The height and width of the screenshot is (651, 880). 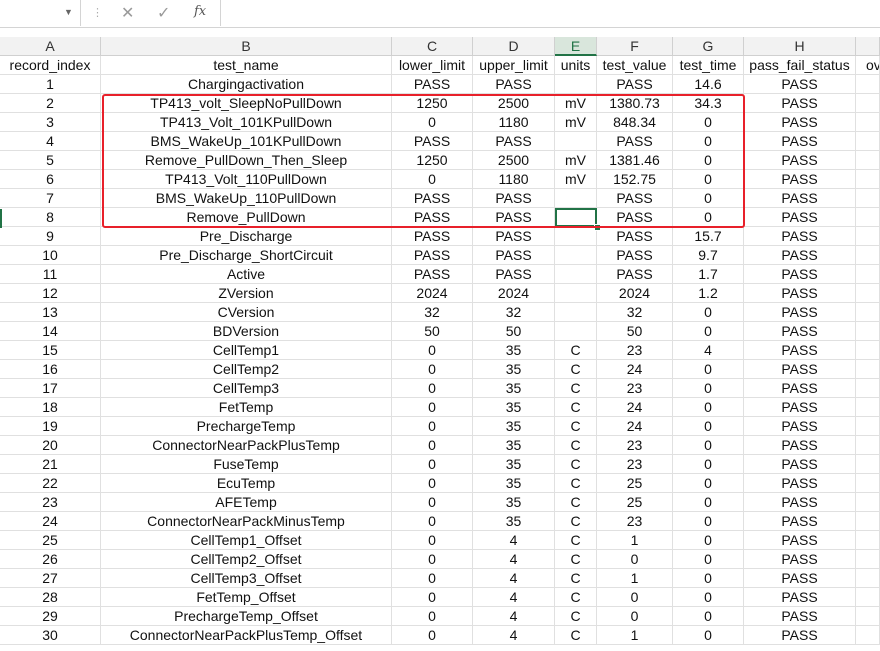 I want to click on column-header-e: E, so click(x=576, y=46).